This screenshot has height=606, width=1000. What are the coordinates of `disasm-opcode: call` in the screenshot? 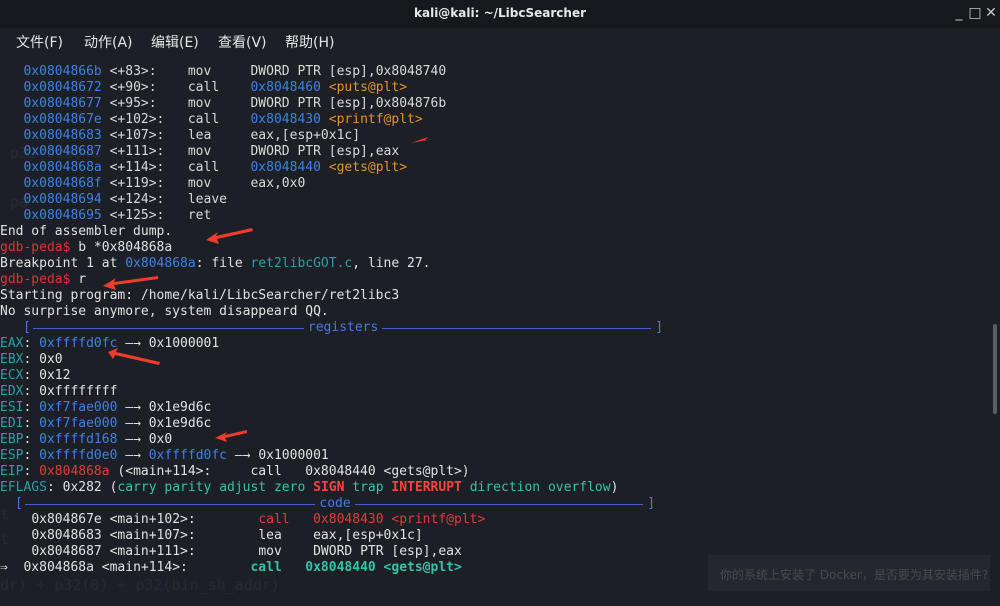 It's located at (219, 119).